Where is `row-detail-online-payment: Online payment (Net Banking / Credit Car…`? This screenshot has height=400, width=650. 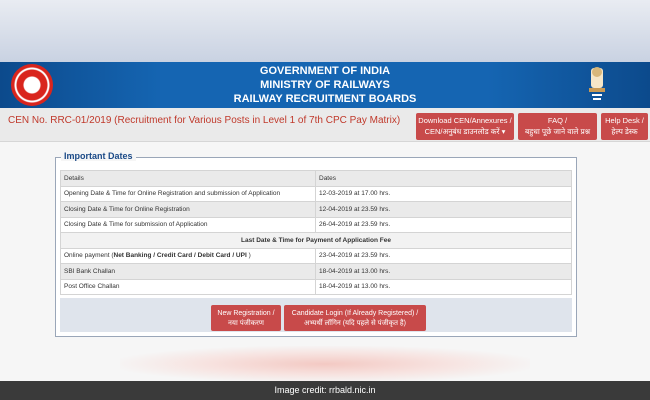 row-detail-online-payment: Online payment (Net Banking / Credit Car… is located at coordinates (188, 255).